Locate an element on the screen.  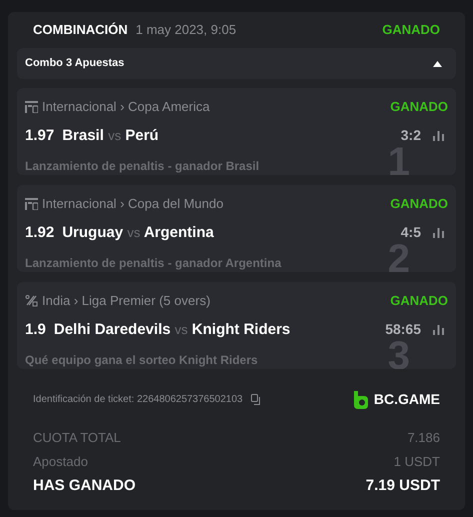
total-value: 7.19 USDT is located at coordinates (403, 486).